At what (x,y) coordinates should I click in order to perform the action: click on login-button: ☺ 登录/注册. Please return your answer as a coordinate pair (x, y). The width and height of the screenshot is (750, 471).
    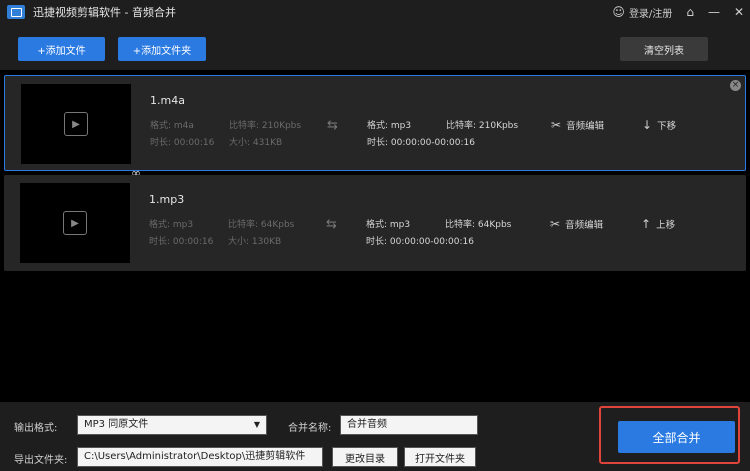
    Looking at the image, I should click on (642, 12).